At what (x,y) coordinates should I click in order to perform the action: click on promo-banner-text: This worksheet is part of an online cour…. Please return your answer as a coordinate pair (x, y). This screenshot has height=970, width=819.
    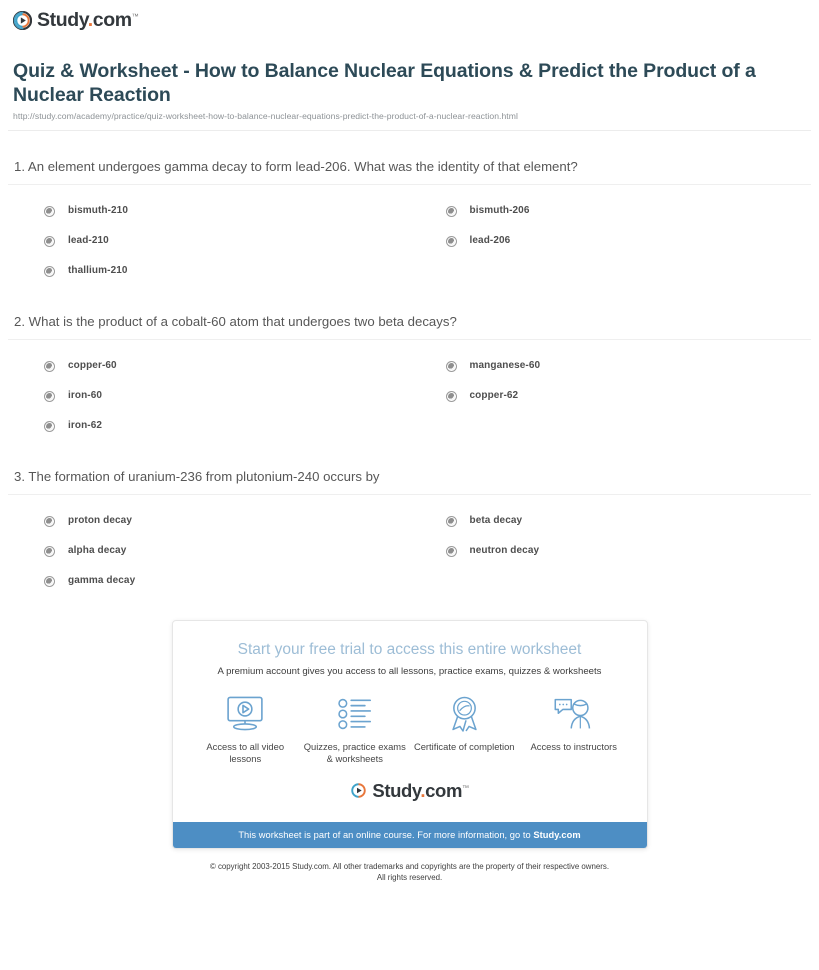
    Looking at the image, I should click on (386, 835).